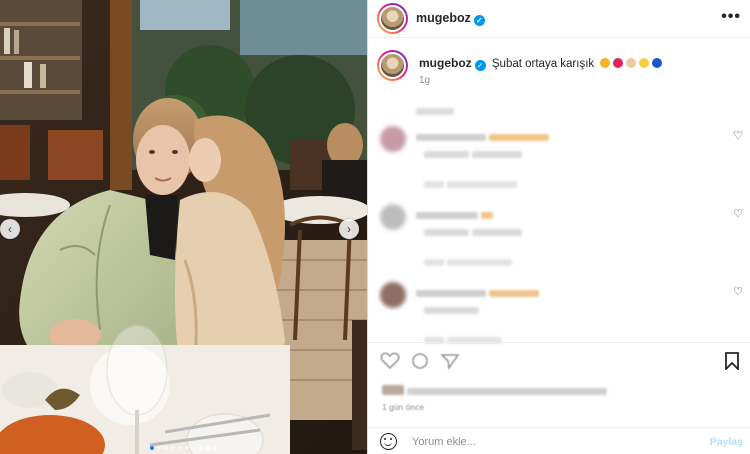 This screenshot has width=750, height=454. What do you see at coordinates (392, 65) in the screenshot?
I see `caption-author-avatar` at bounding box center [392, 65].